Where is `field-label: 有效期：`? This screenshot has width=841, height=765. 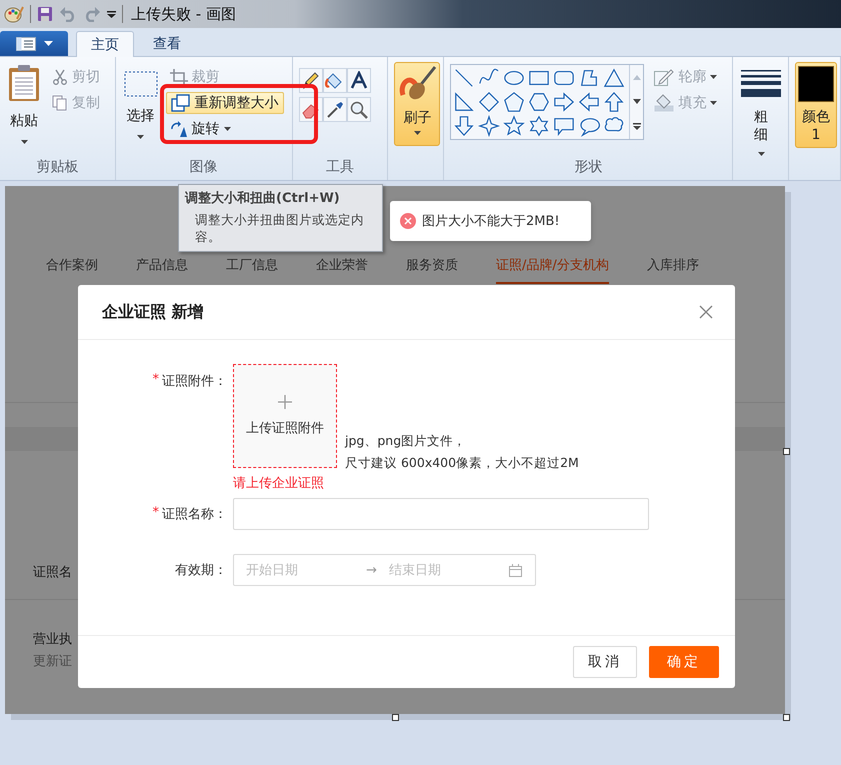 field-label: 有效期： is located at coordinates (201, 570).